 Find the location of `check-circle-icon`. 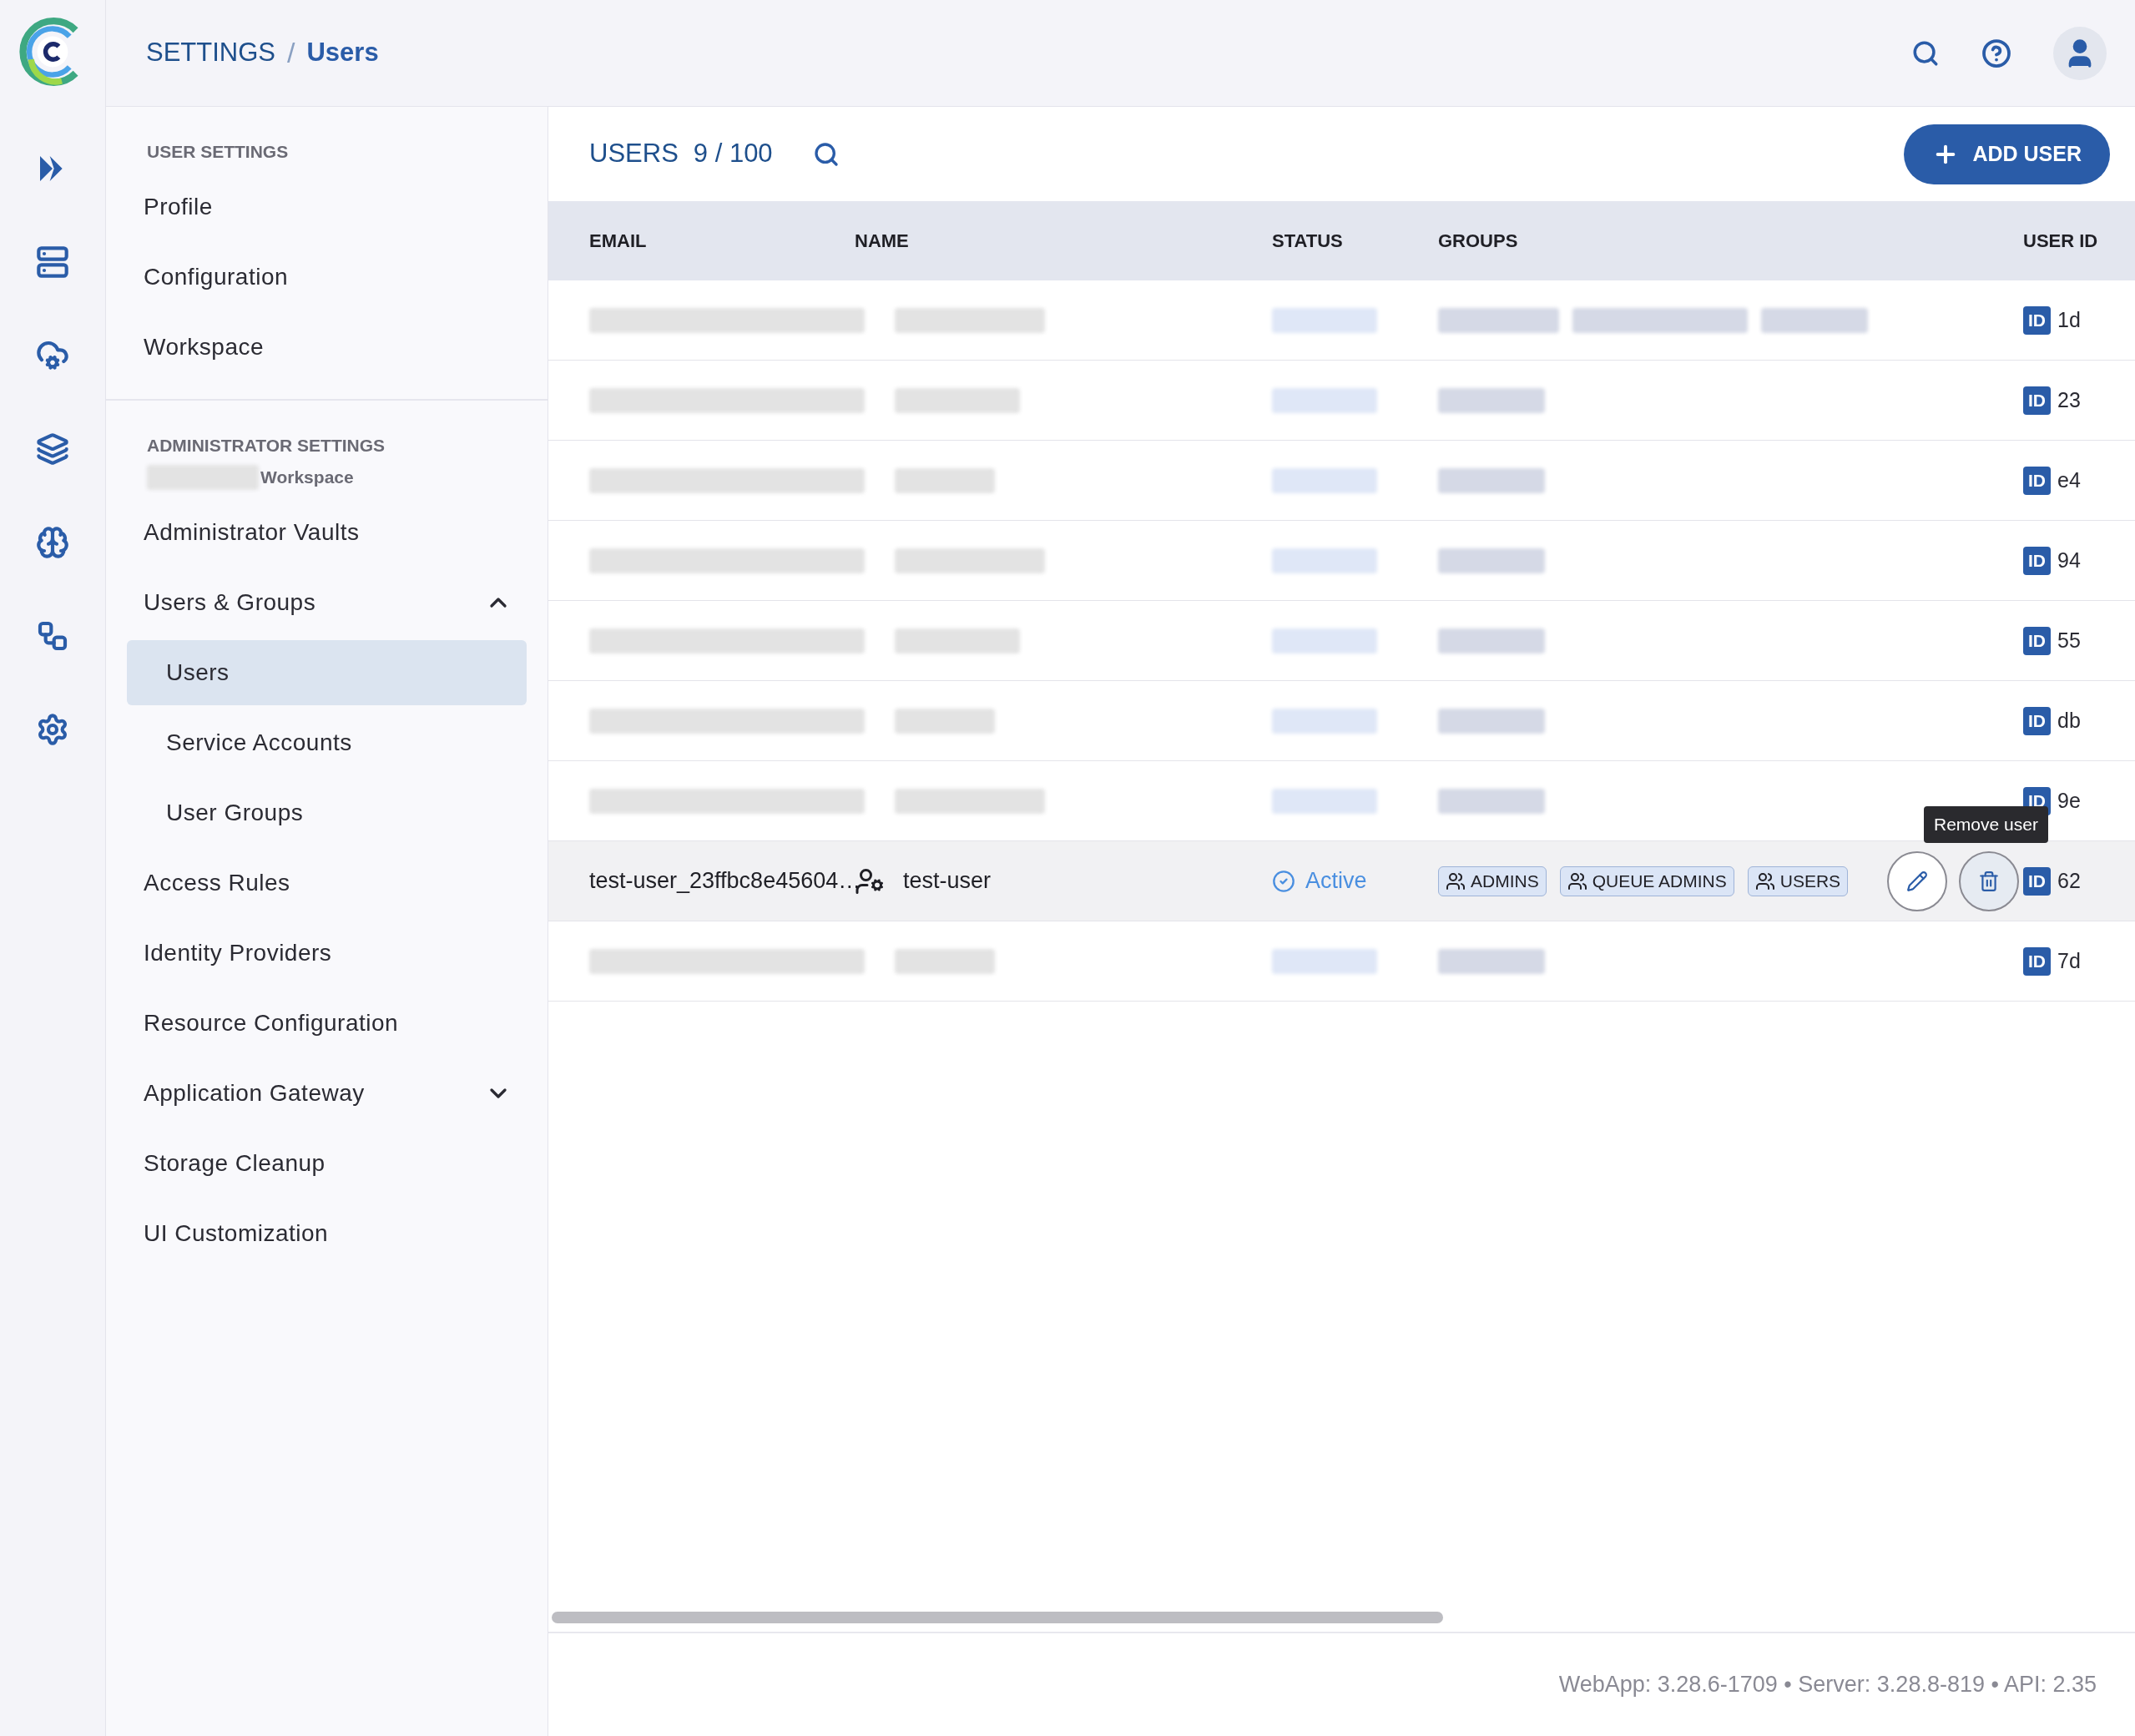

check-circle-icon is located at coordinates (1283, 881).